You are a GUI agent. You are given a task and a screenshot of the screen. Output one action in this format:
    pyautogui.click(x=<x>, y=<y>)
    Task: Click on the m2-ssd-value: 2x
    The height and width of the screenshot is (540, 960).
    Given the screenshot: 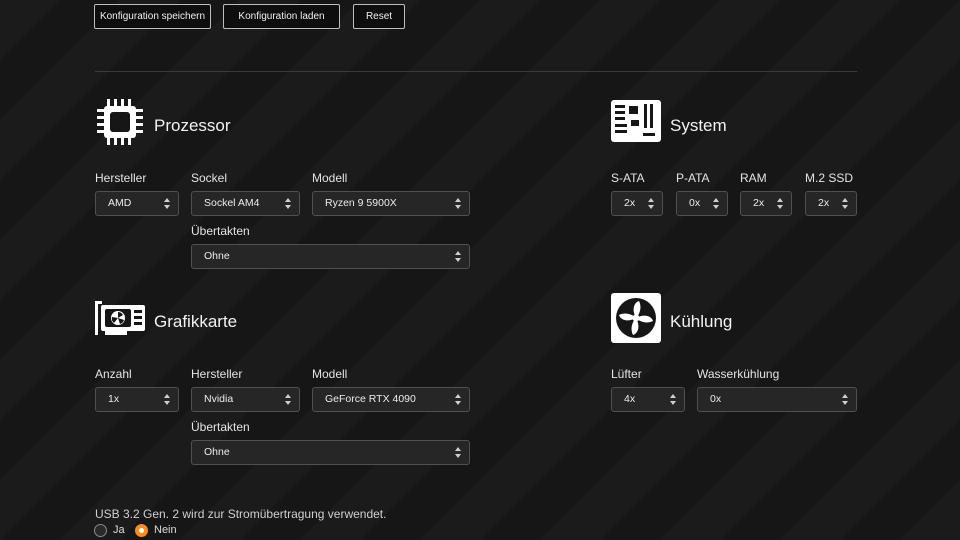 What is the action you would take?
    pyautogui.click(x=824, y=203)
    